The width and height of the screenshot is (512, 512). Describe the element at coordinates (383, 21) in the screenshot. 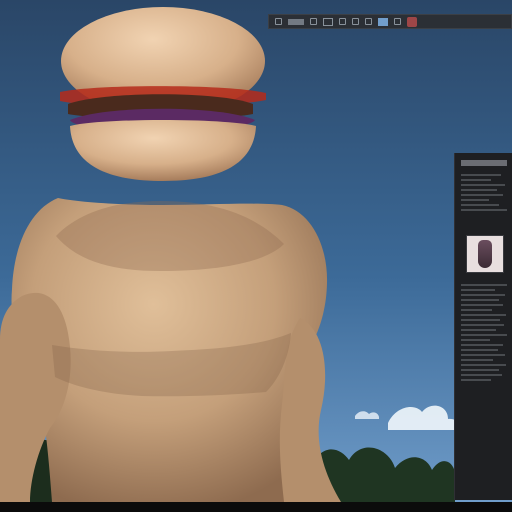

I see `image-icon` at that location.